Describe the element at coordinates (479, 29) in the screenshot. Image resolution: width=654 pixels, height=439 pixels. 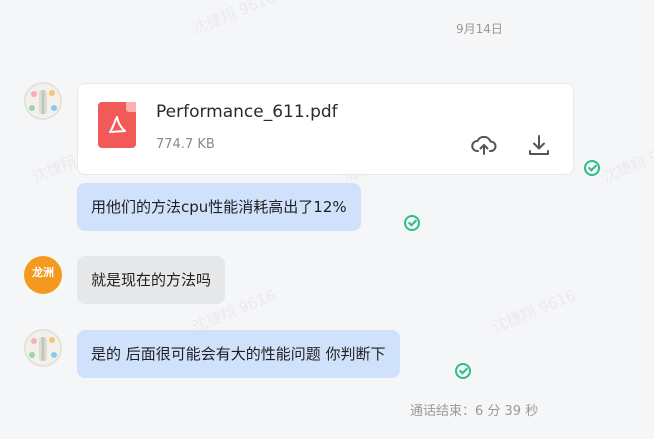
I see `date-label: 9月14日` at that location.